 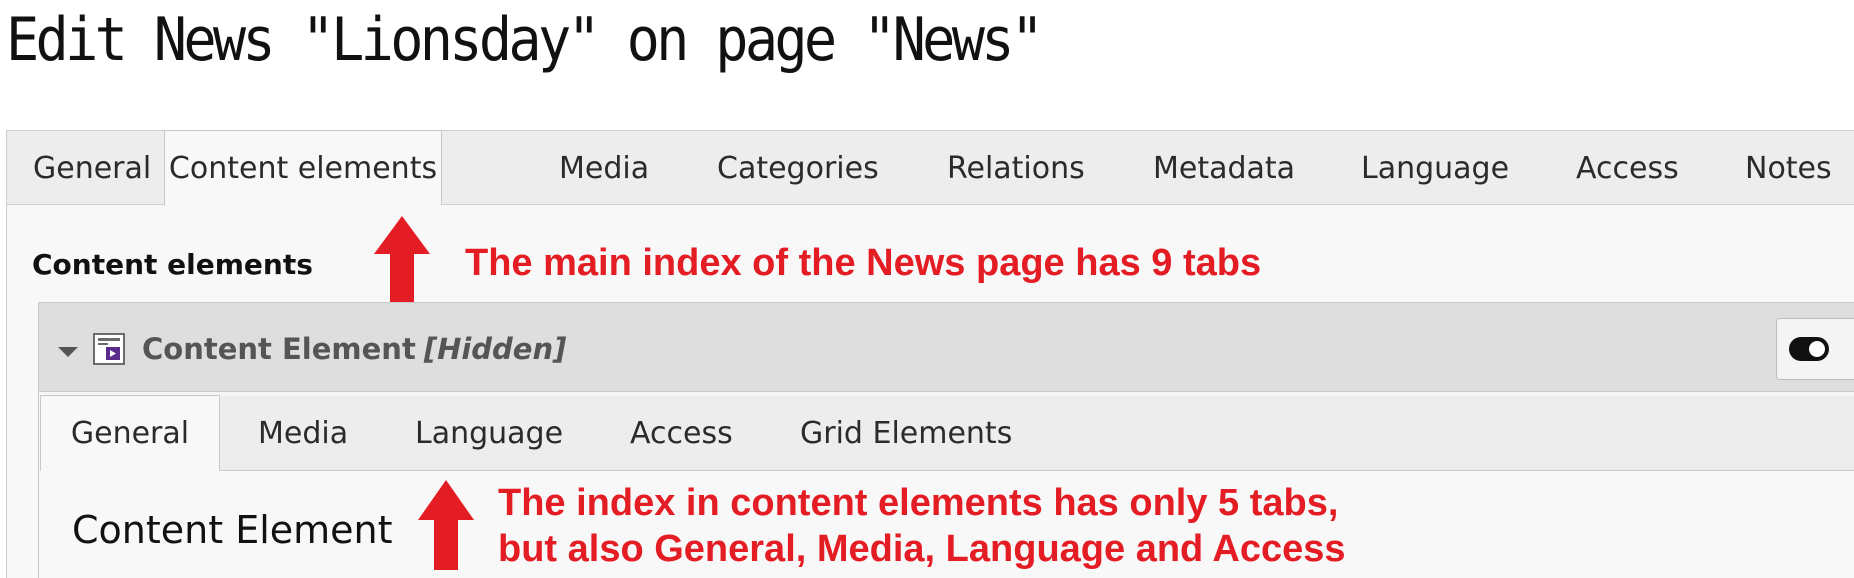 I want to click on inner-tab-access: Access, so click(x=681, y=433).